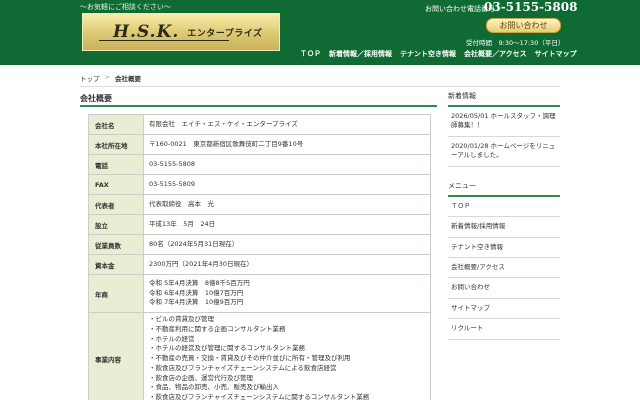  What do you see at coordinates (127, 79) in the screenshot?
I see `breadcrumb-current: 会社概要` at bounding box center [127, 79].